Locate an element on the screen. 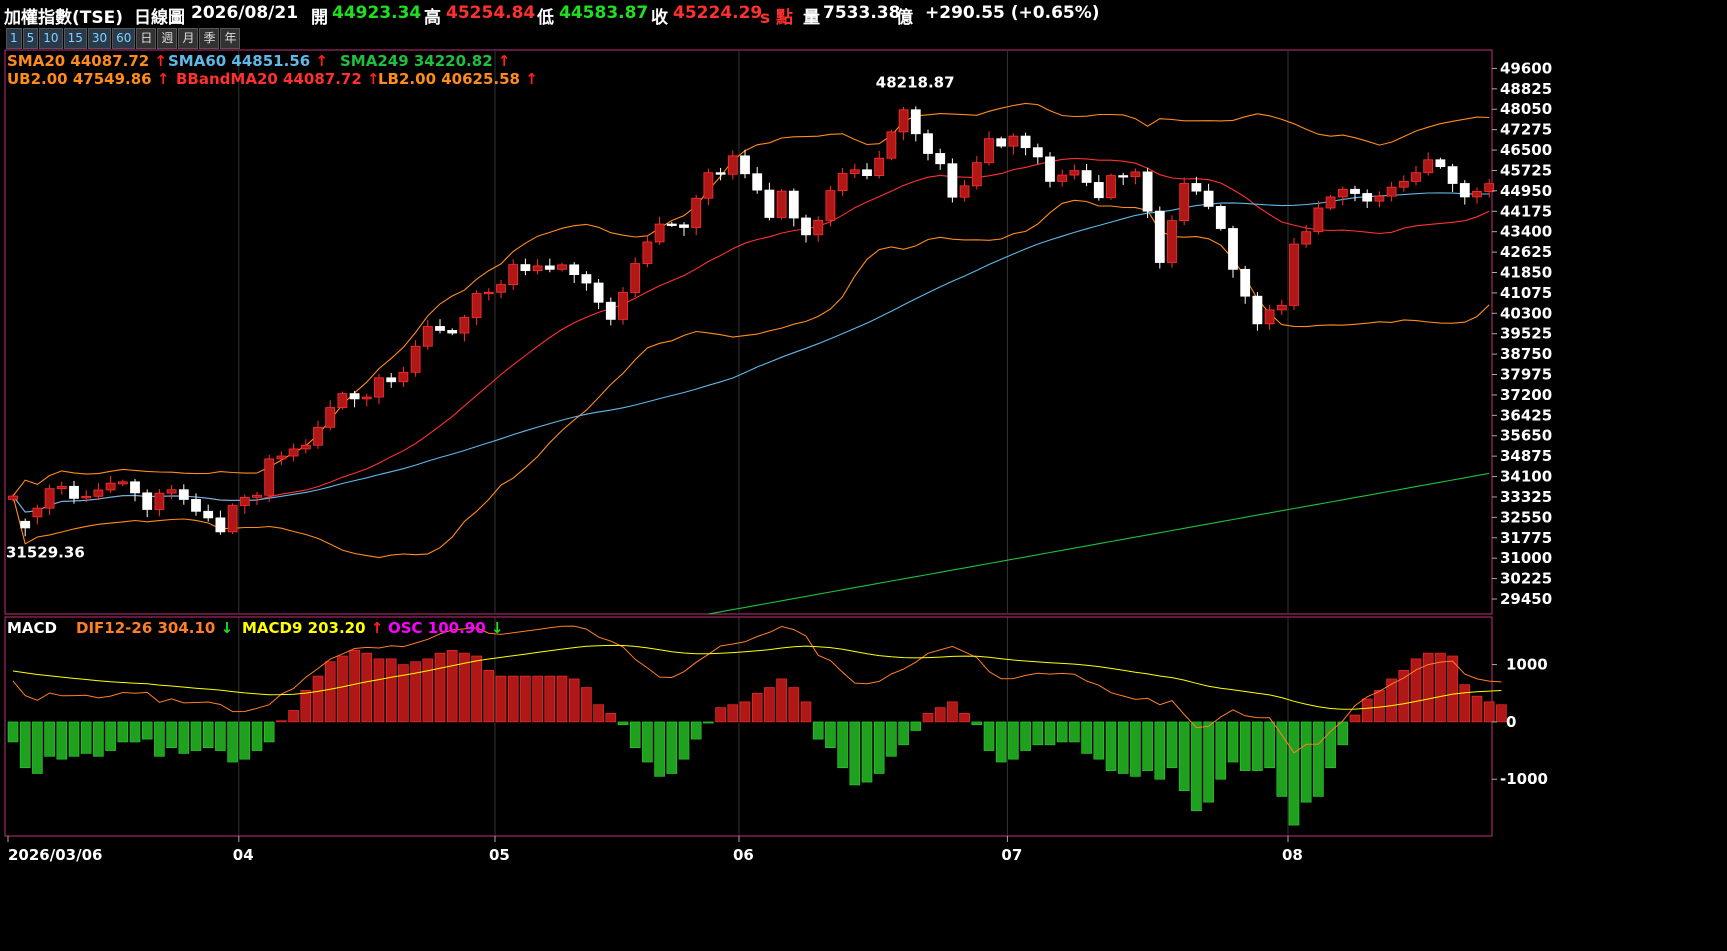 The height and width of the screenshot is (951, 1727). y-tick-label: 47275 is located at coordinates (1526, 130).